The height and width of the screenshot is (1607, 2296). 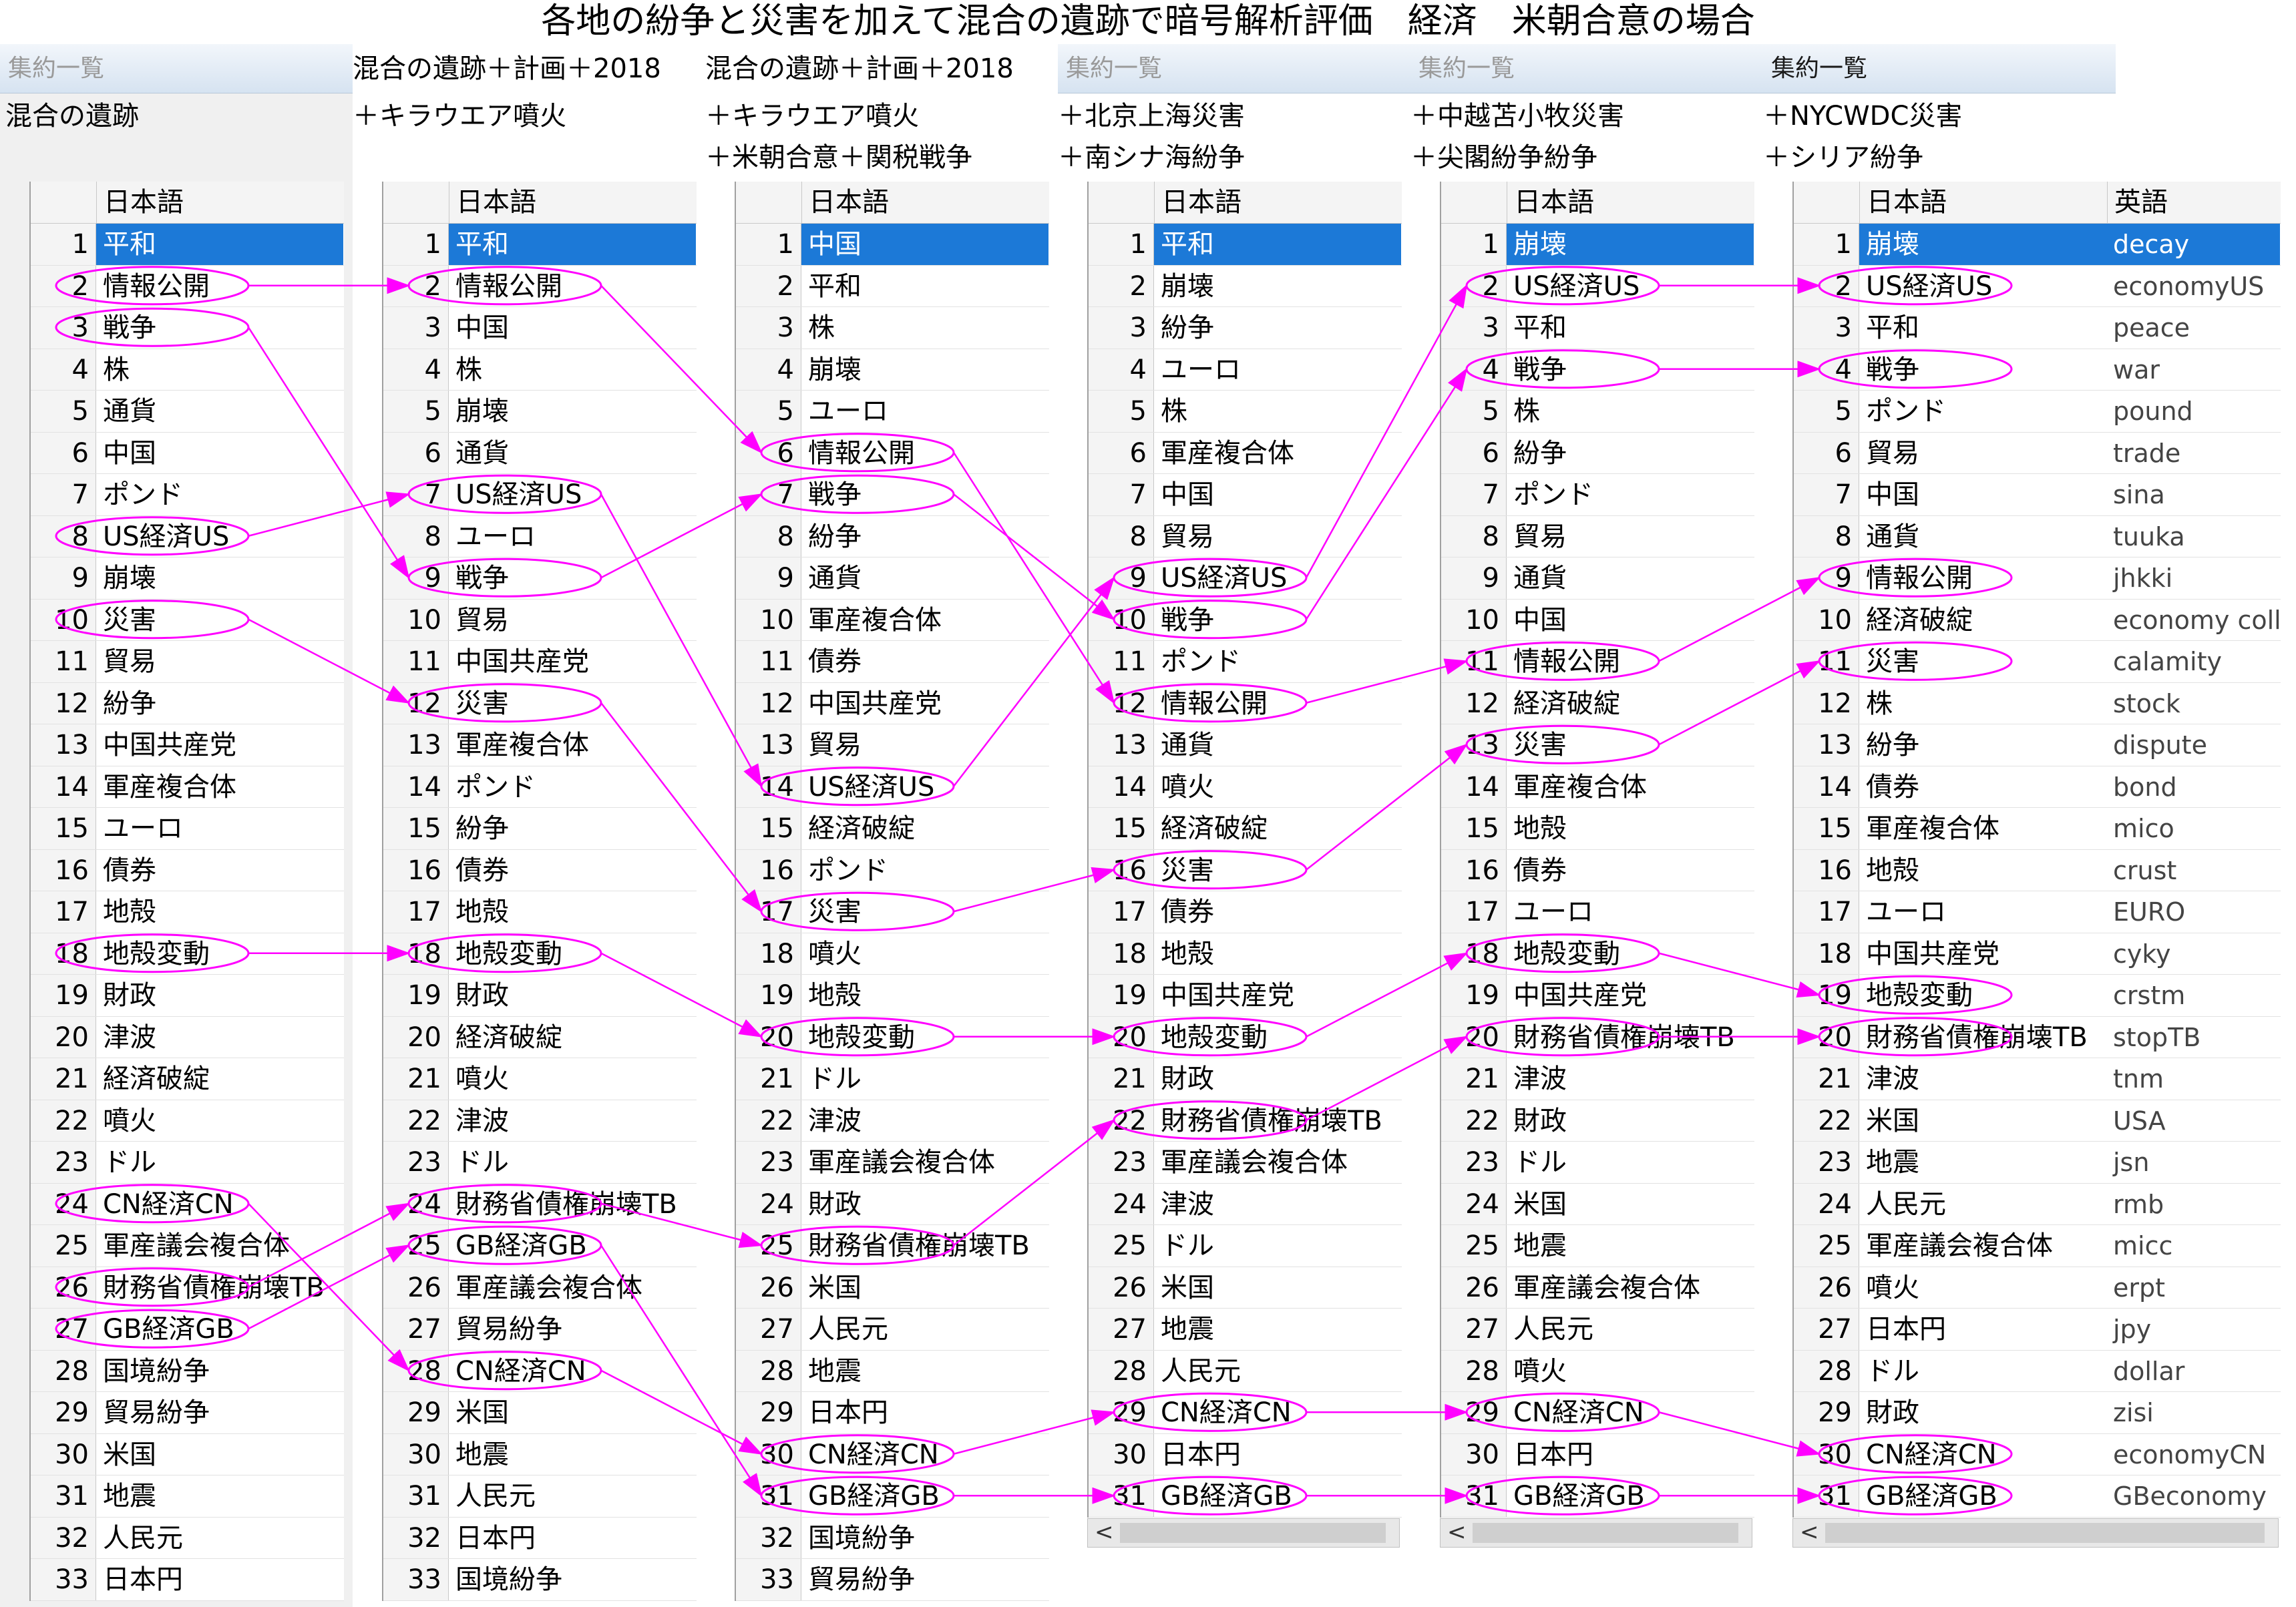 What do you see at coordinates (2193, 1121) in the screenshot?
I see `english-word-cell: USA` at bounding box center [2193, 1121].